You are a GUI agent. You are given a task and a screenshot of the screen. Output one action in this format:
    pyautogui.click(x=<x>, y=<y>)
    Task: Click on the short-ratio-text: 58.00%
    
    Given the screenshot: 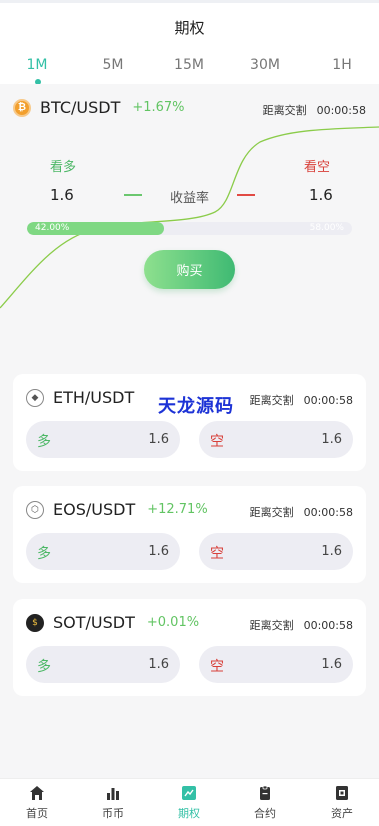 What is the action you would take?
    pyautogui.click(x=326, y=228)
    